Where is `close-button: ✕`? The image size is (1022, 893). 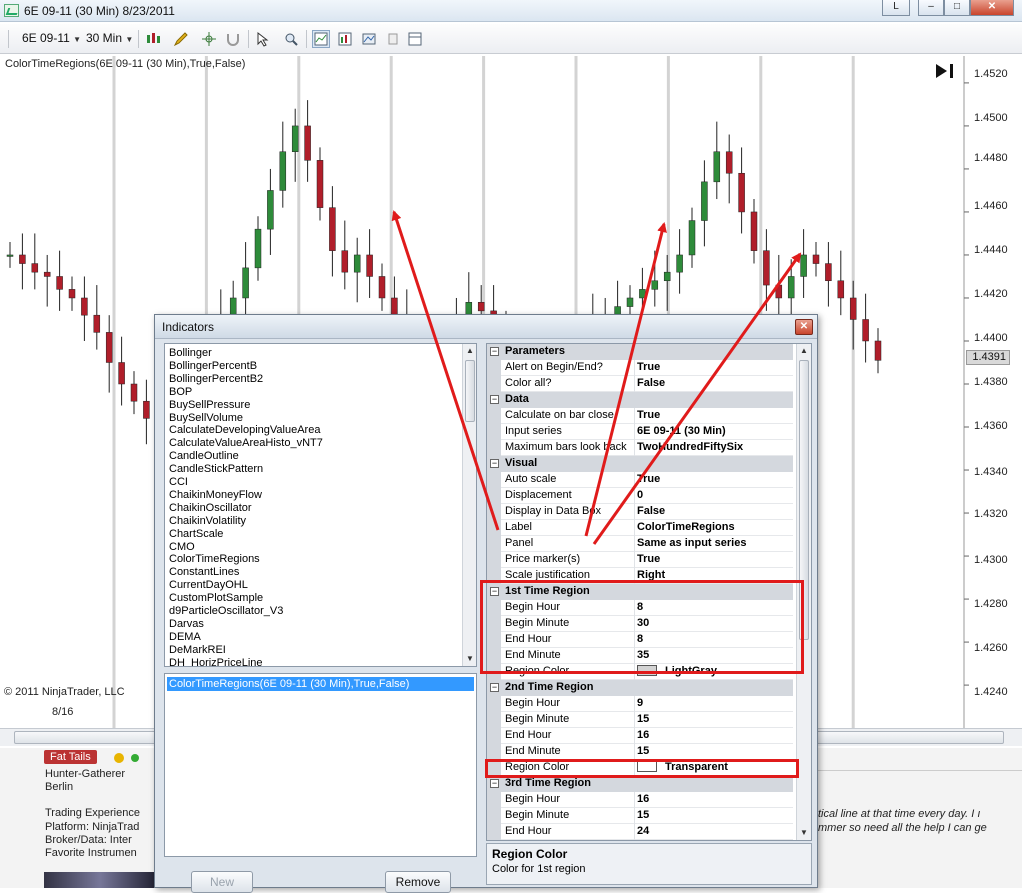
close-button: ✕ is located at coordinates (992, 8).